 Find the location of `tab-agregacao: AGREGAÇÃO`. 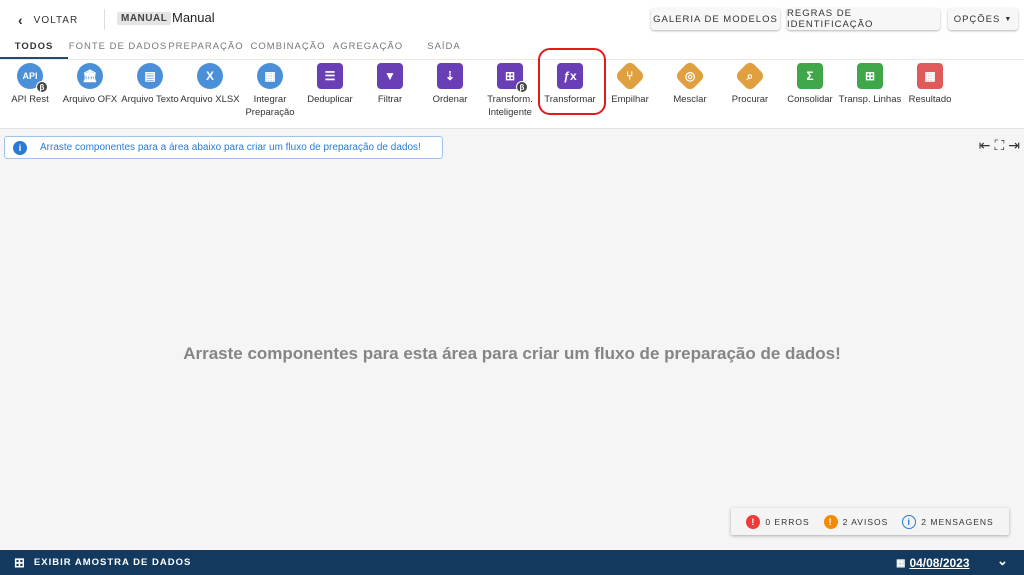

tab-agregacao: AGREGAÇÃO is located at coordinates (368, 48).